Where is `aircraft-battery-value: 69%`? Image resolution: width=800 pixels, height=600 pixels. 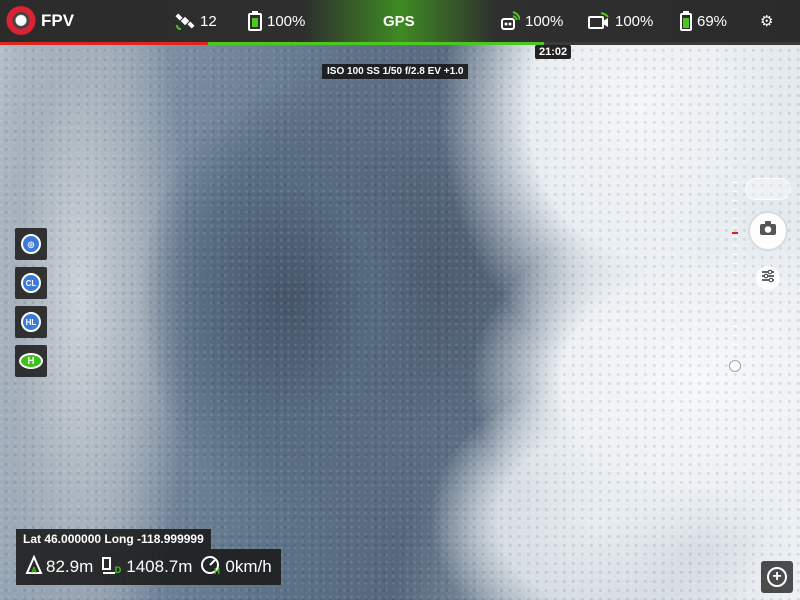 aircraft-battery-value: 69% is located at coordinates (712, 21).